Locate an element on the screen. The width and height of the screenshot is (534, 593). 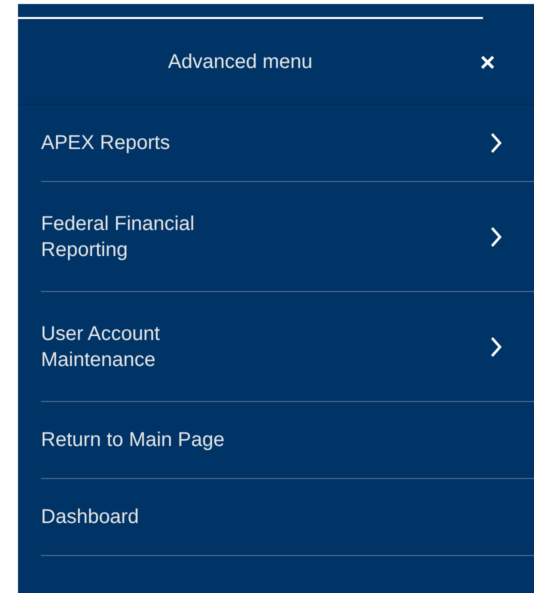
close-button: × is located at coordinates (488, 61).